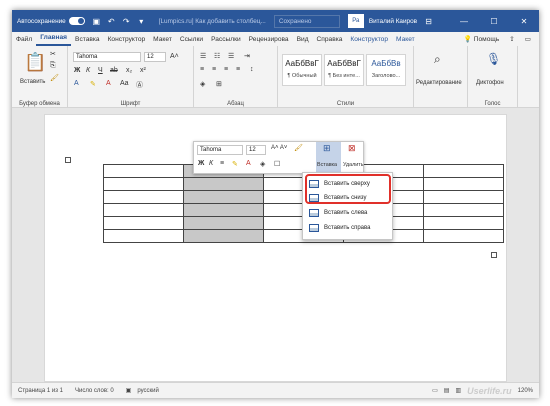  I want to click on close-button: ✕, so click(524, 21).